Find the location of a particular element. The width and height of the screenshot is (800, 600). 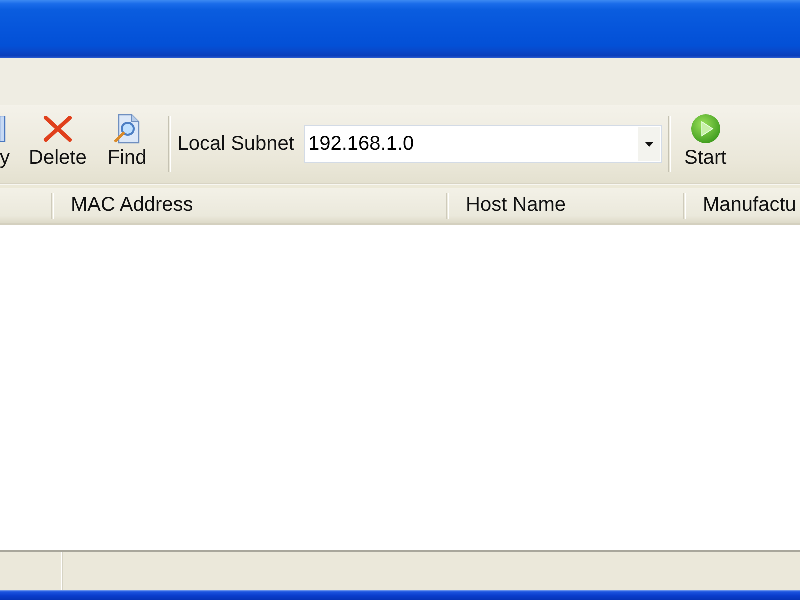

delete-button: Delete is located at coordinates (58, 144).